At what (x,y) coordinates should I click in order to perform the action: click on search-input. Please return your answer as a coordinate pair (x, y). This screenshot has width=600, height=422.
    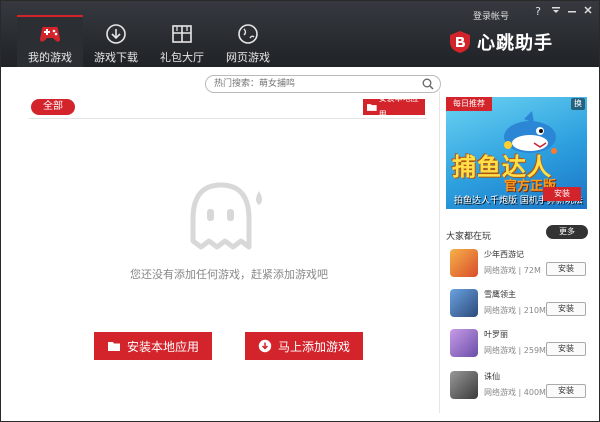
    Looking at the image, I should click on (314, 84).